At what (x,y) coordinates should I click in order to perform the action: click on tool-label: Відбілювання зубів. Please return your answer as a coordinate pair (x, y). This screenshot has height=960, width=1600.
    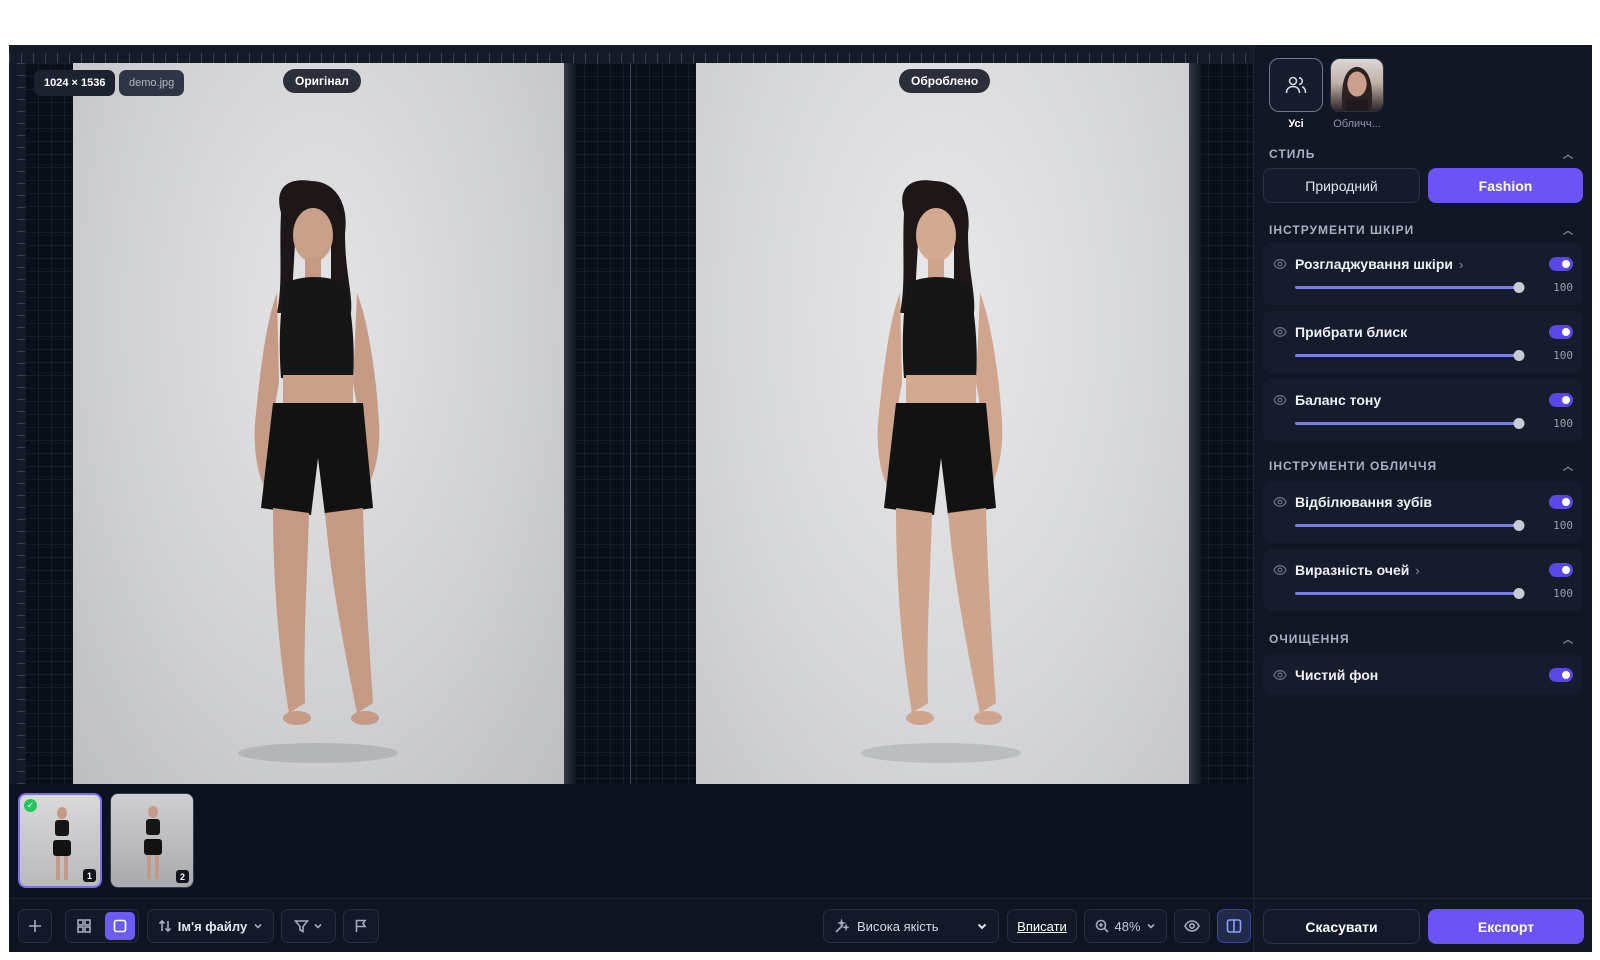
    Looking at the image, I should click on (1363, 502).